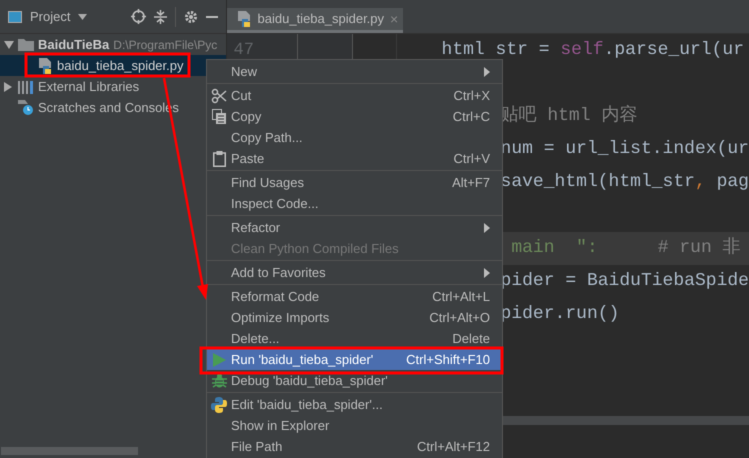  Describe the element at coordinates (219, 96) in the screenshot. I see `scissors-icon` at that location.